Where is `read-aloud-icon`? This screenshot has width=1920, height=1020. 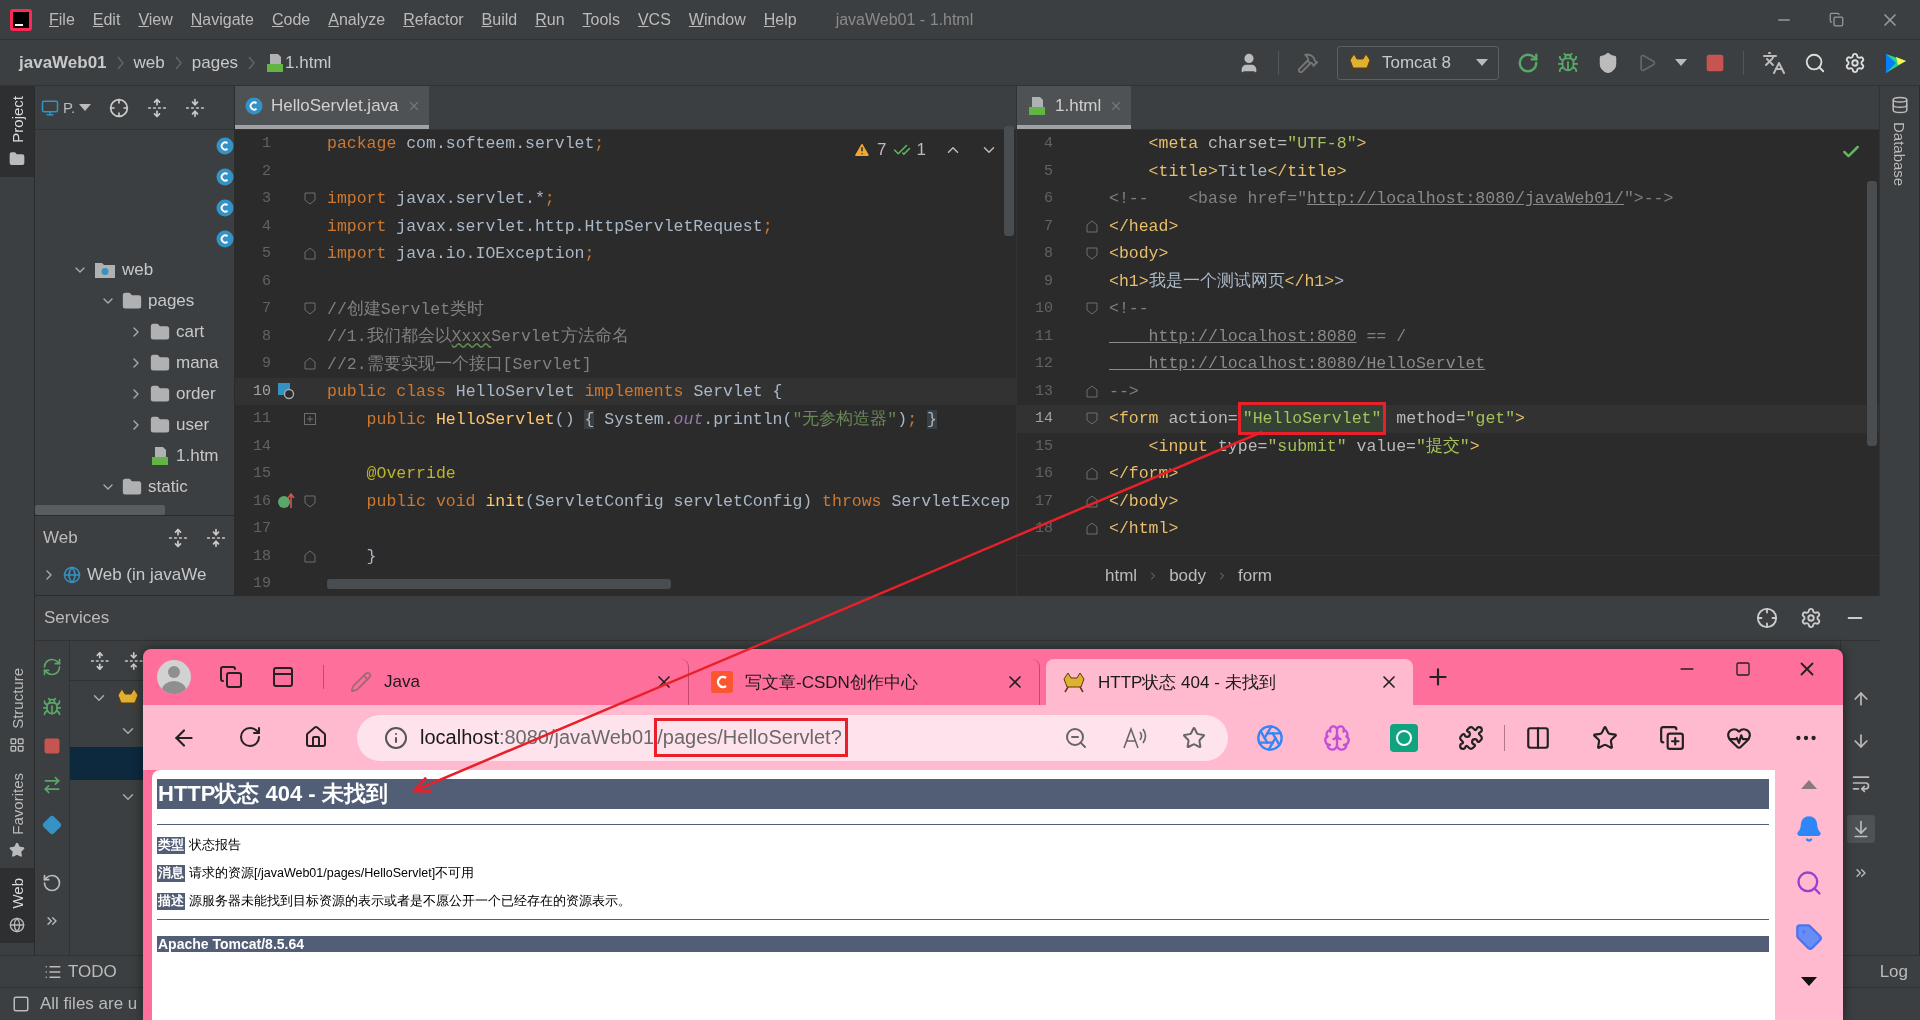 read-aloud-icon is located at coordinates (1135, 737).